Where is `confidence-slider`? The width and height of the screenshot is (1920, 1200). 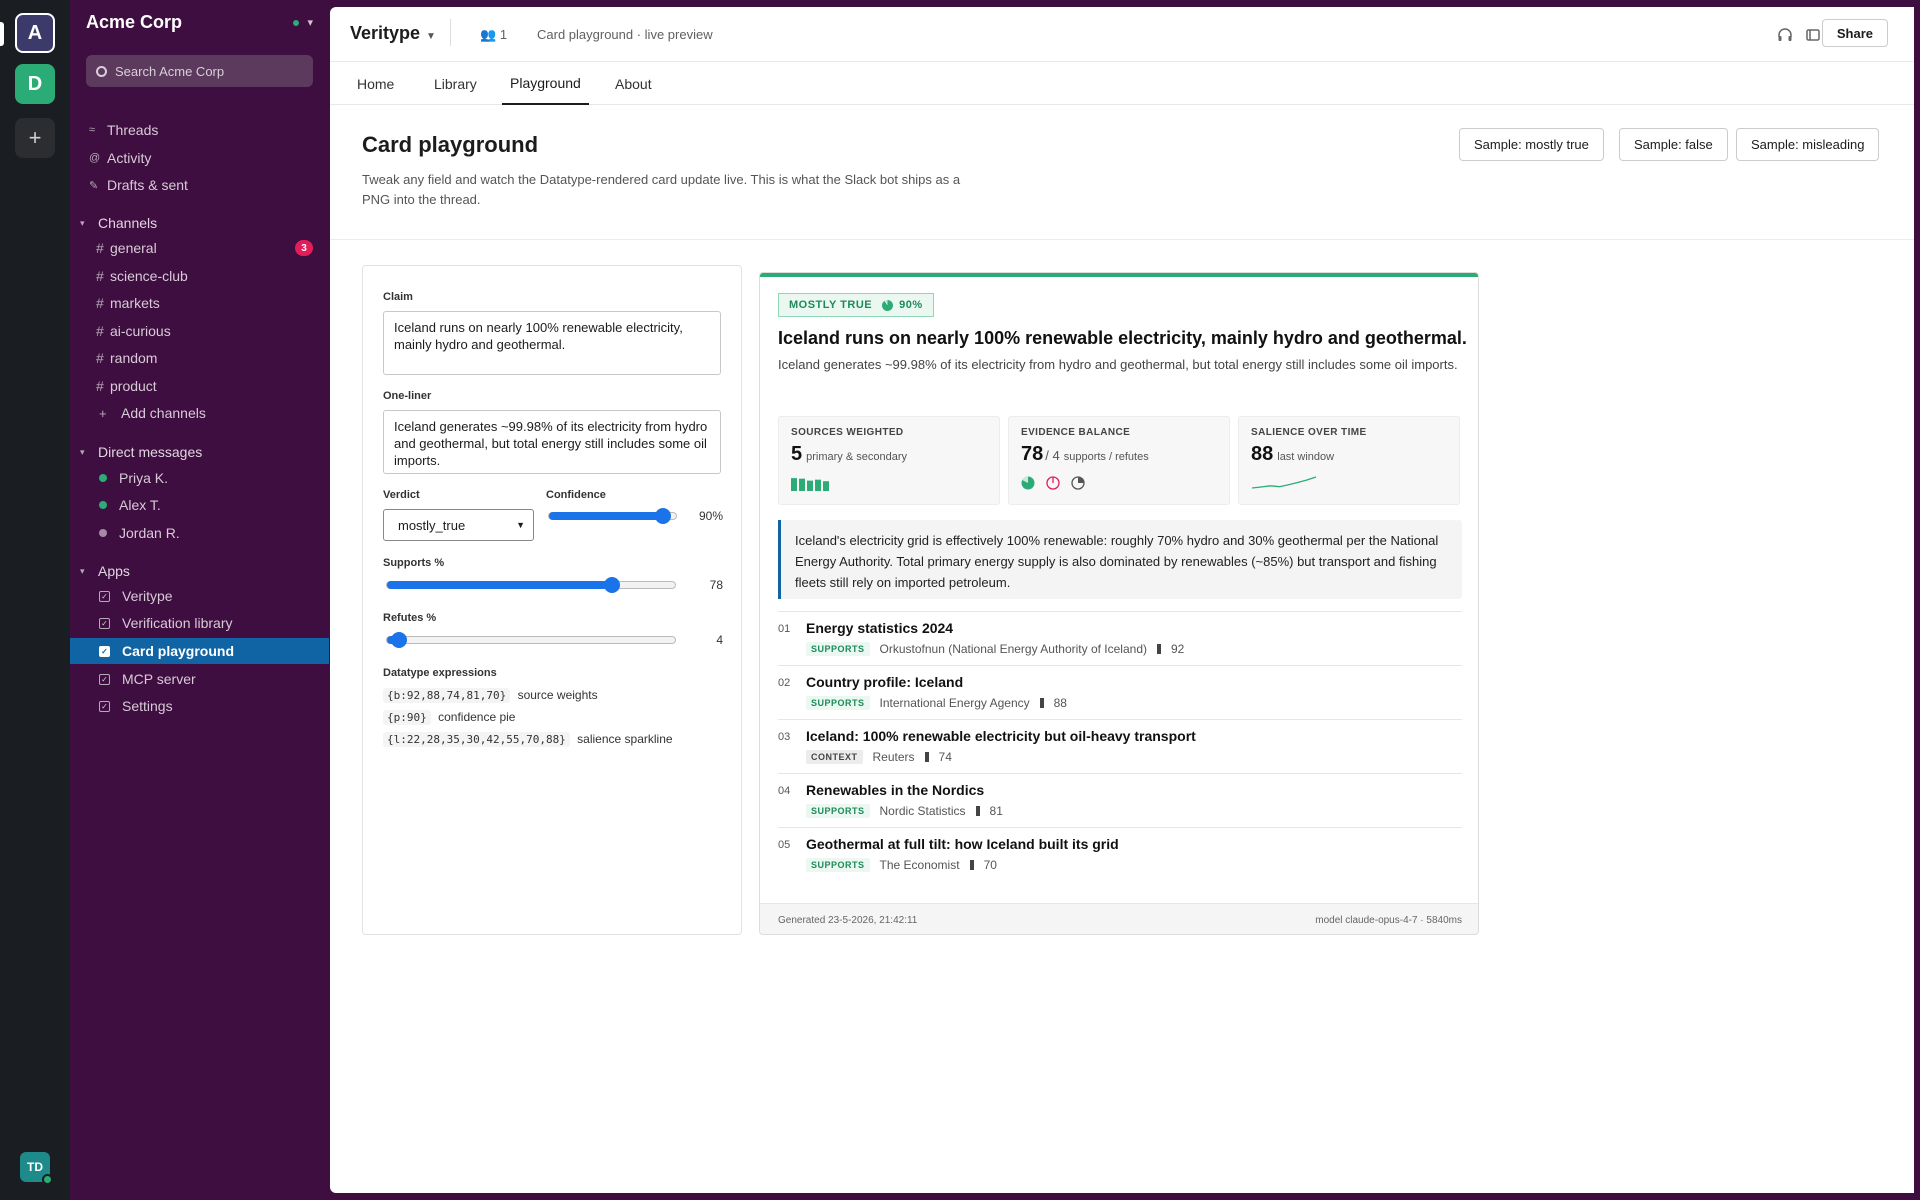
confidence-slider is located at coordinates (612, 516).